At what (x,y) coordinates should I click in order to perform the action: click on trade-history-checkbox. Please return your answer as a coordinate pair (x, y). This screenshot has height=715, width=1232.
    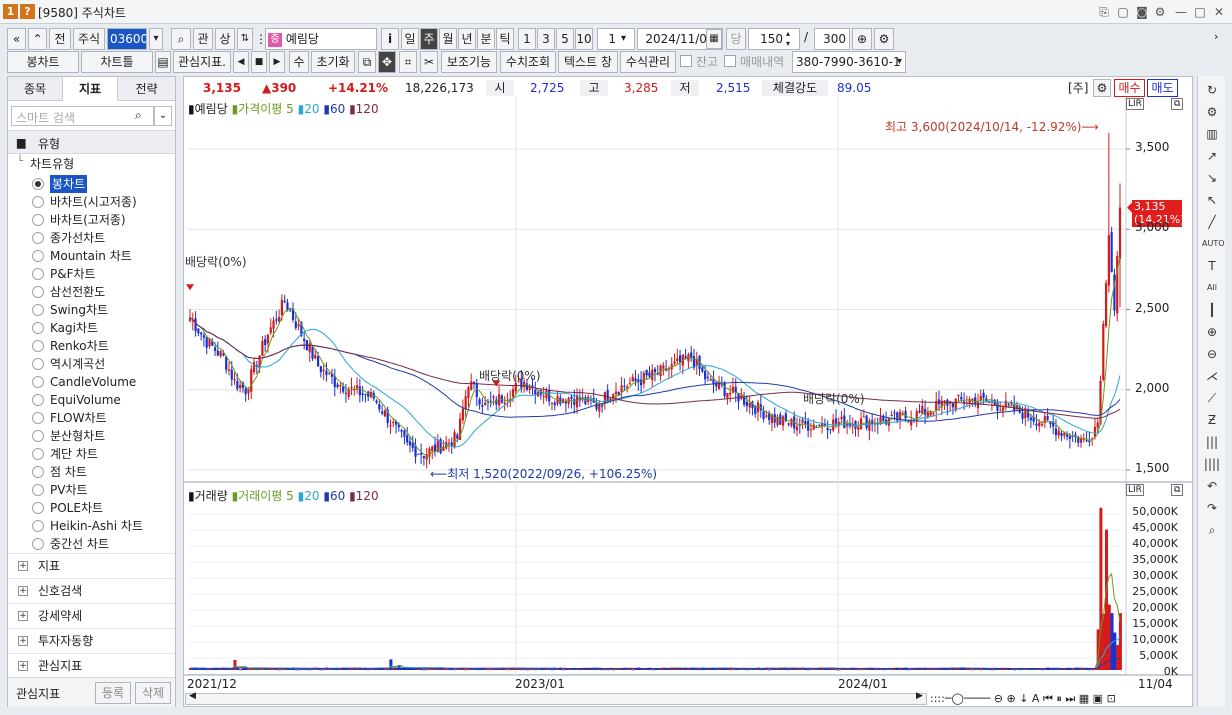
    Looking at the image, I should click on (730, 61).